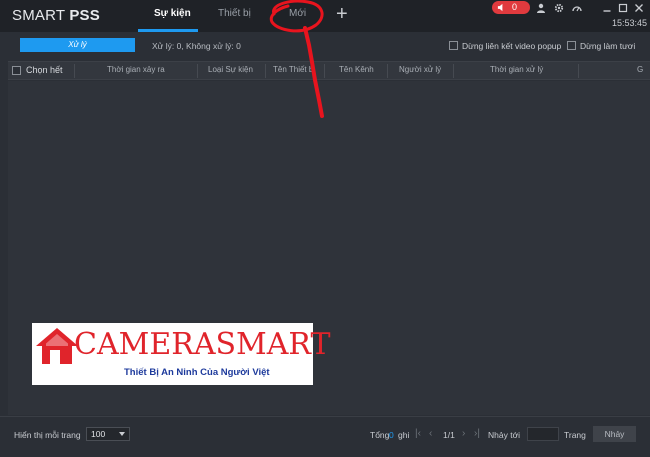 The image size is (650, 457). What do you see at coordinates (640, 69) in the screenshot?
I see `column-more: G` at bounding box center [640, 69].